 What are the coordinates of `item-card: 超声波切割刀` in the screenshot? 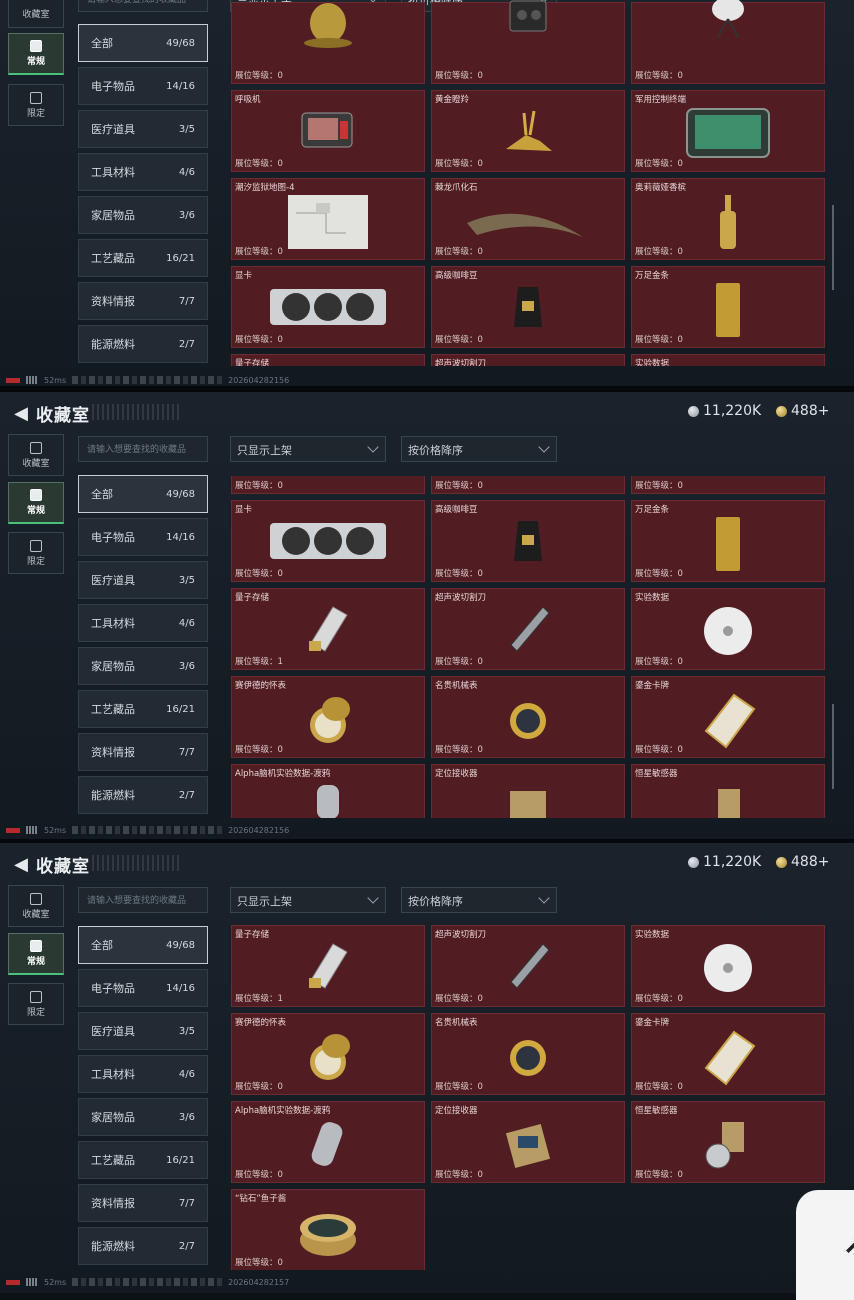 It's located at (528, 360).